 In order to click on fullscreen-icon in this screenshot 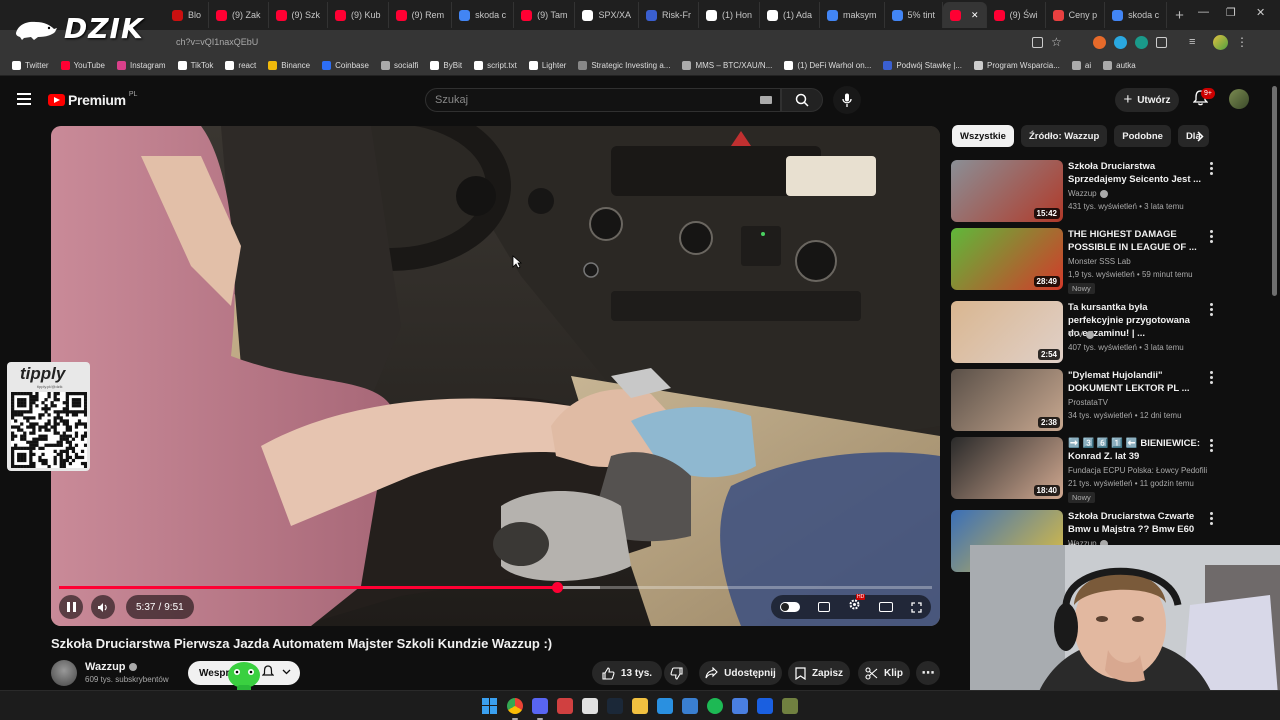, I will do `click(916, 607)`.